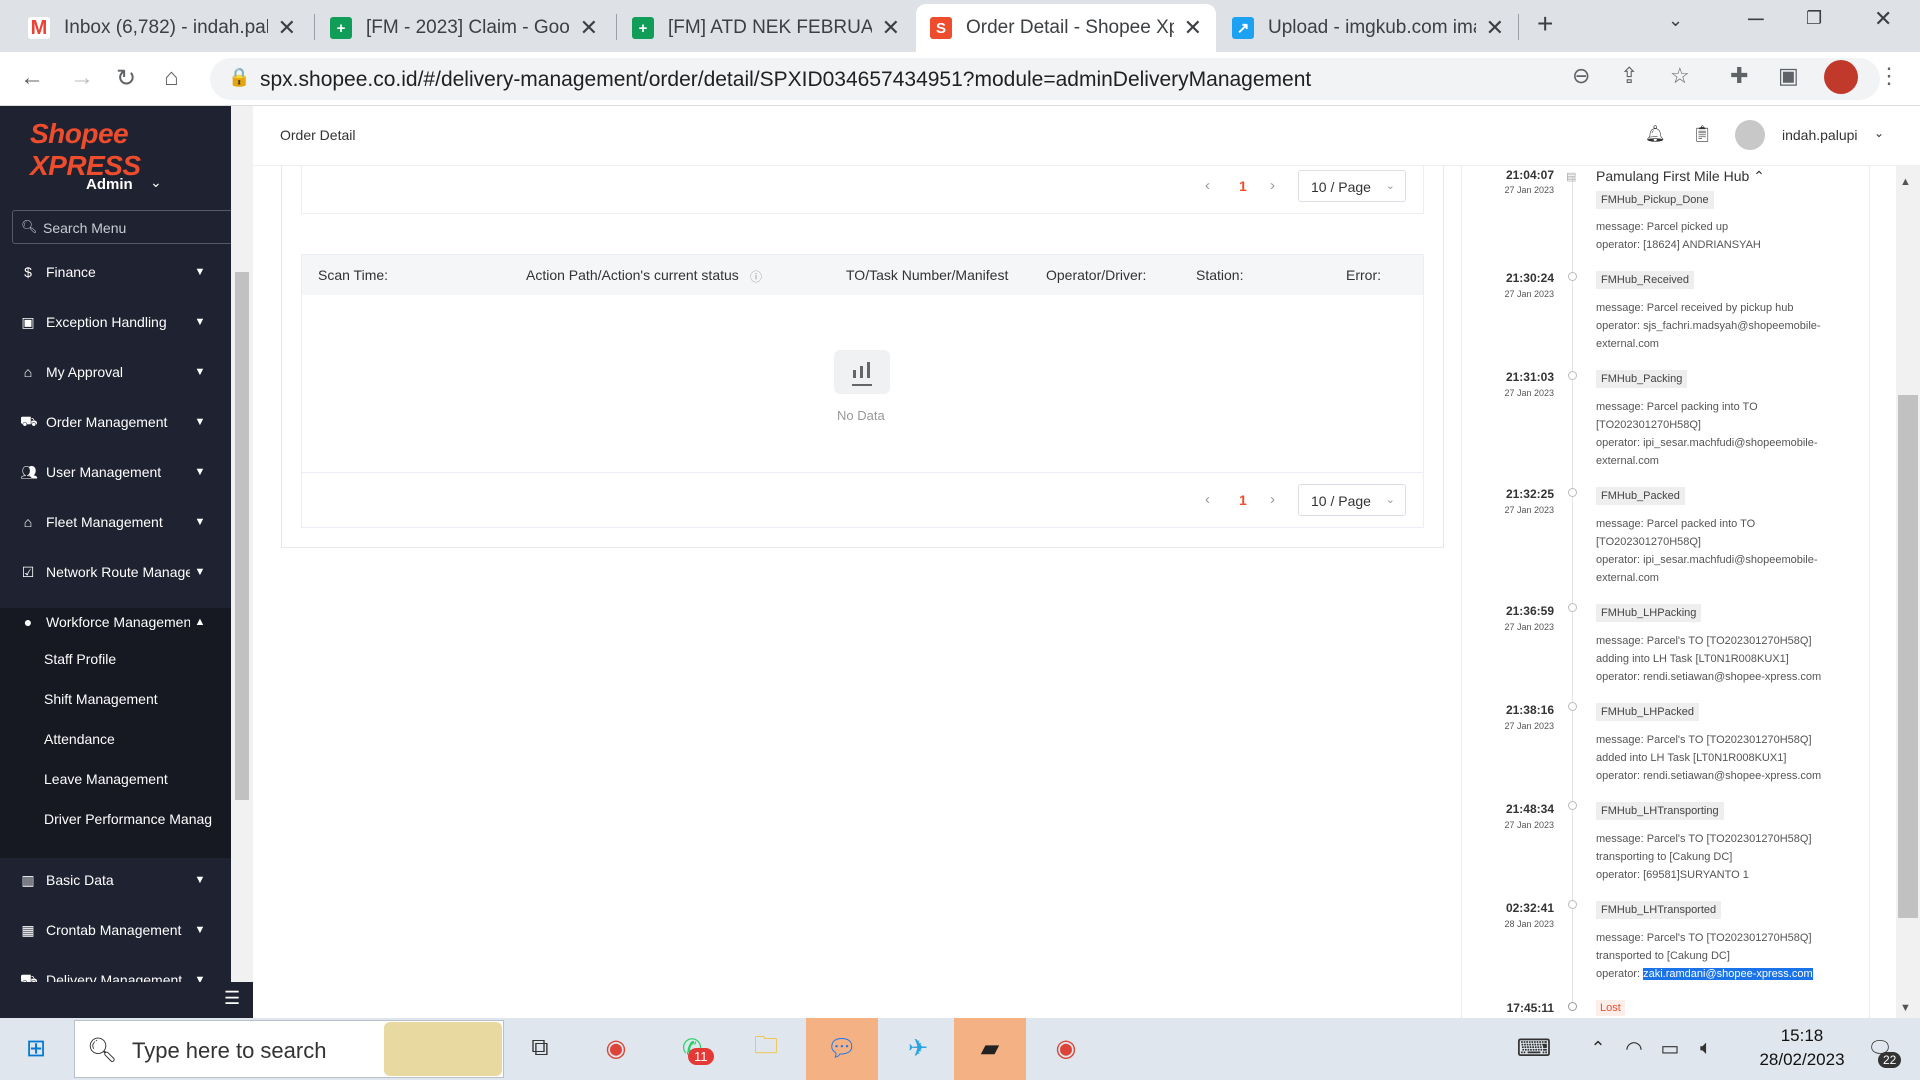 This screenshot has width=1920, height=1080. Describe the element at coordinates (128, 819) in the screenshot. I see `submenu-driver-performance: Driver Performance Management` at that location.